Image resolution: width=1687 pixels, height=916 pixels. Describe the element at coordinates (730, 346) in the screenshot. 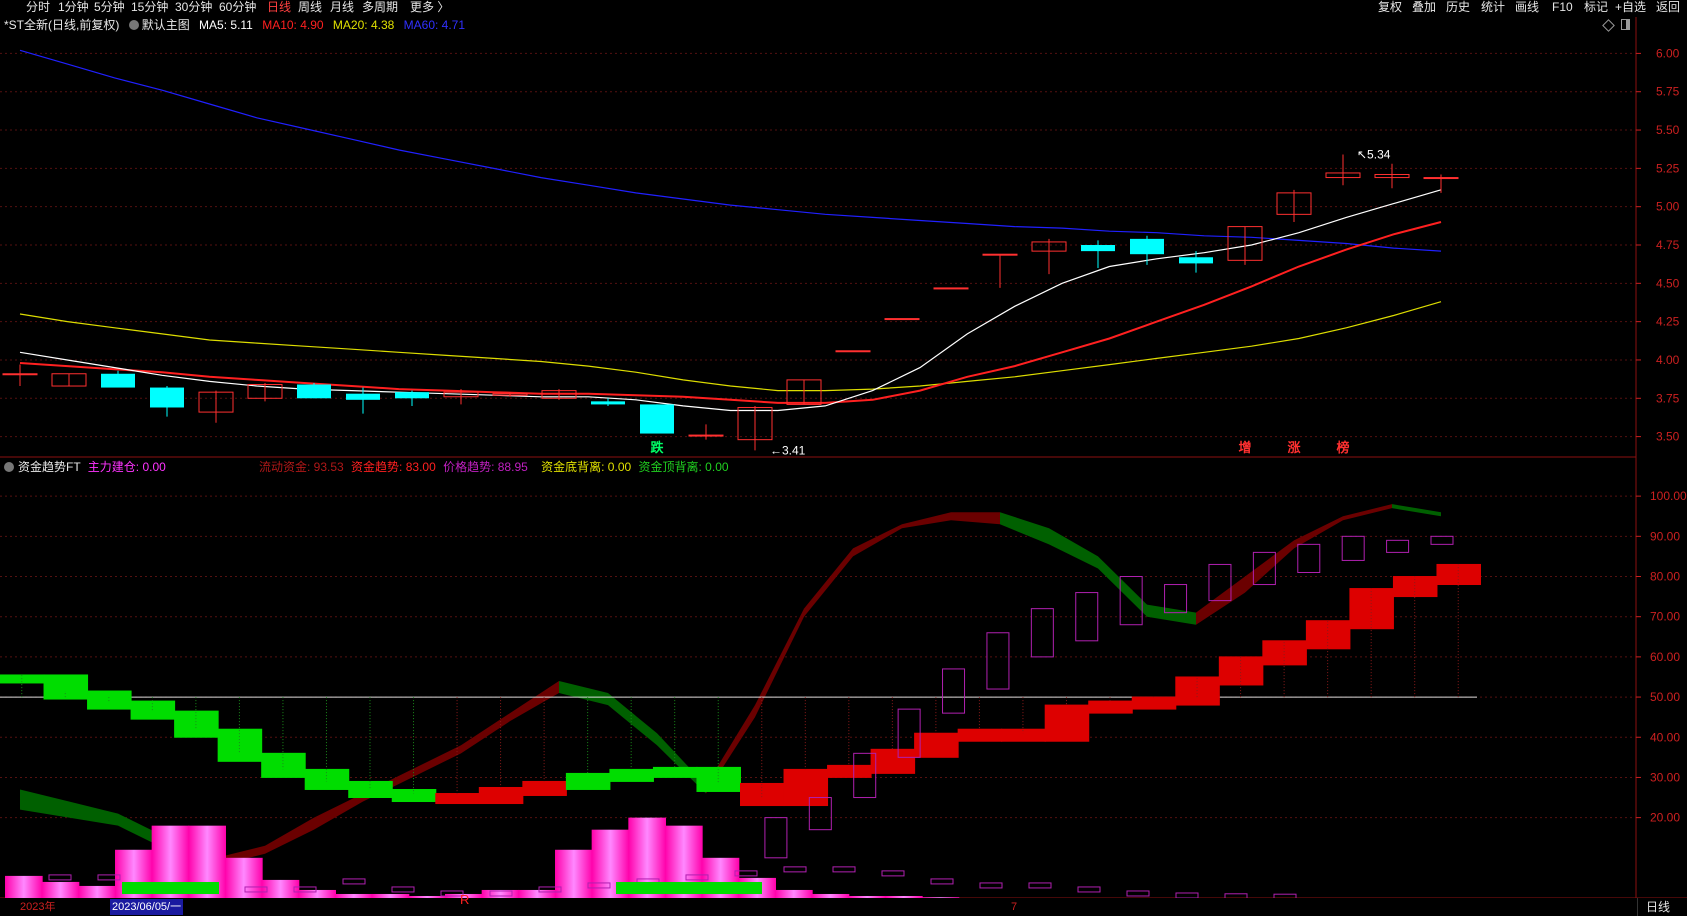

I see `ma20-line` at that location.